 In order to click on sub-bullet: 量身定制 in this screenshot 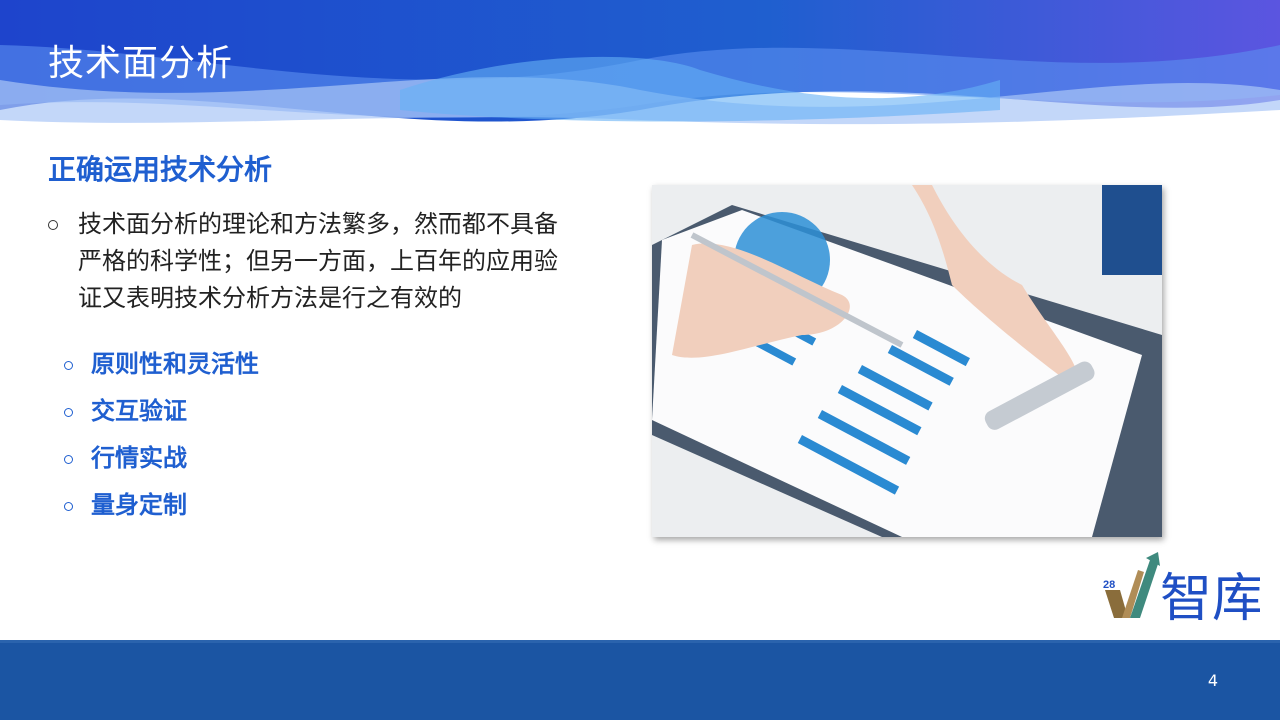, I will do `click(125, 502)`.